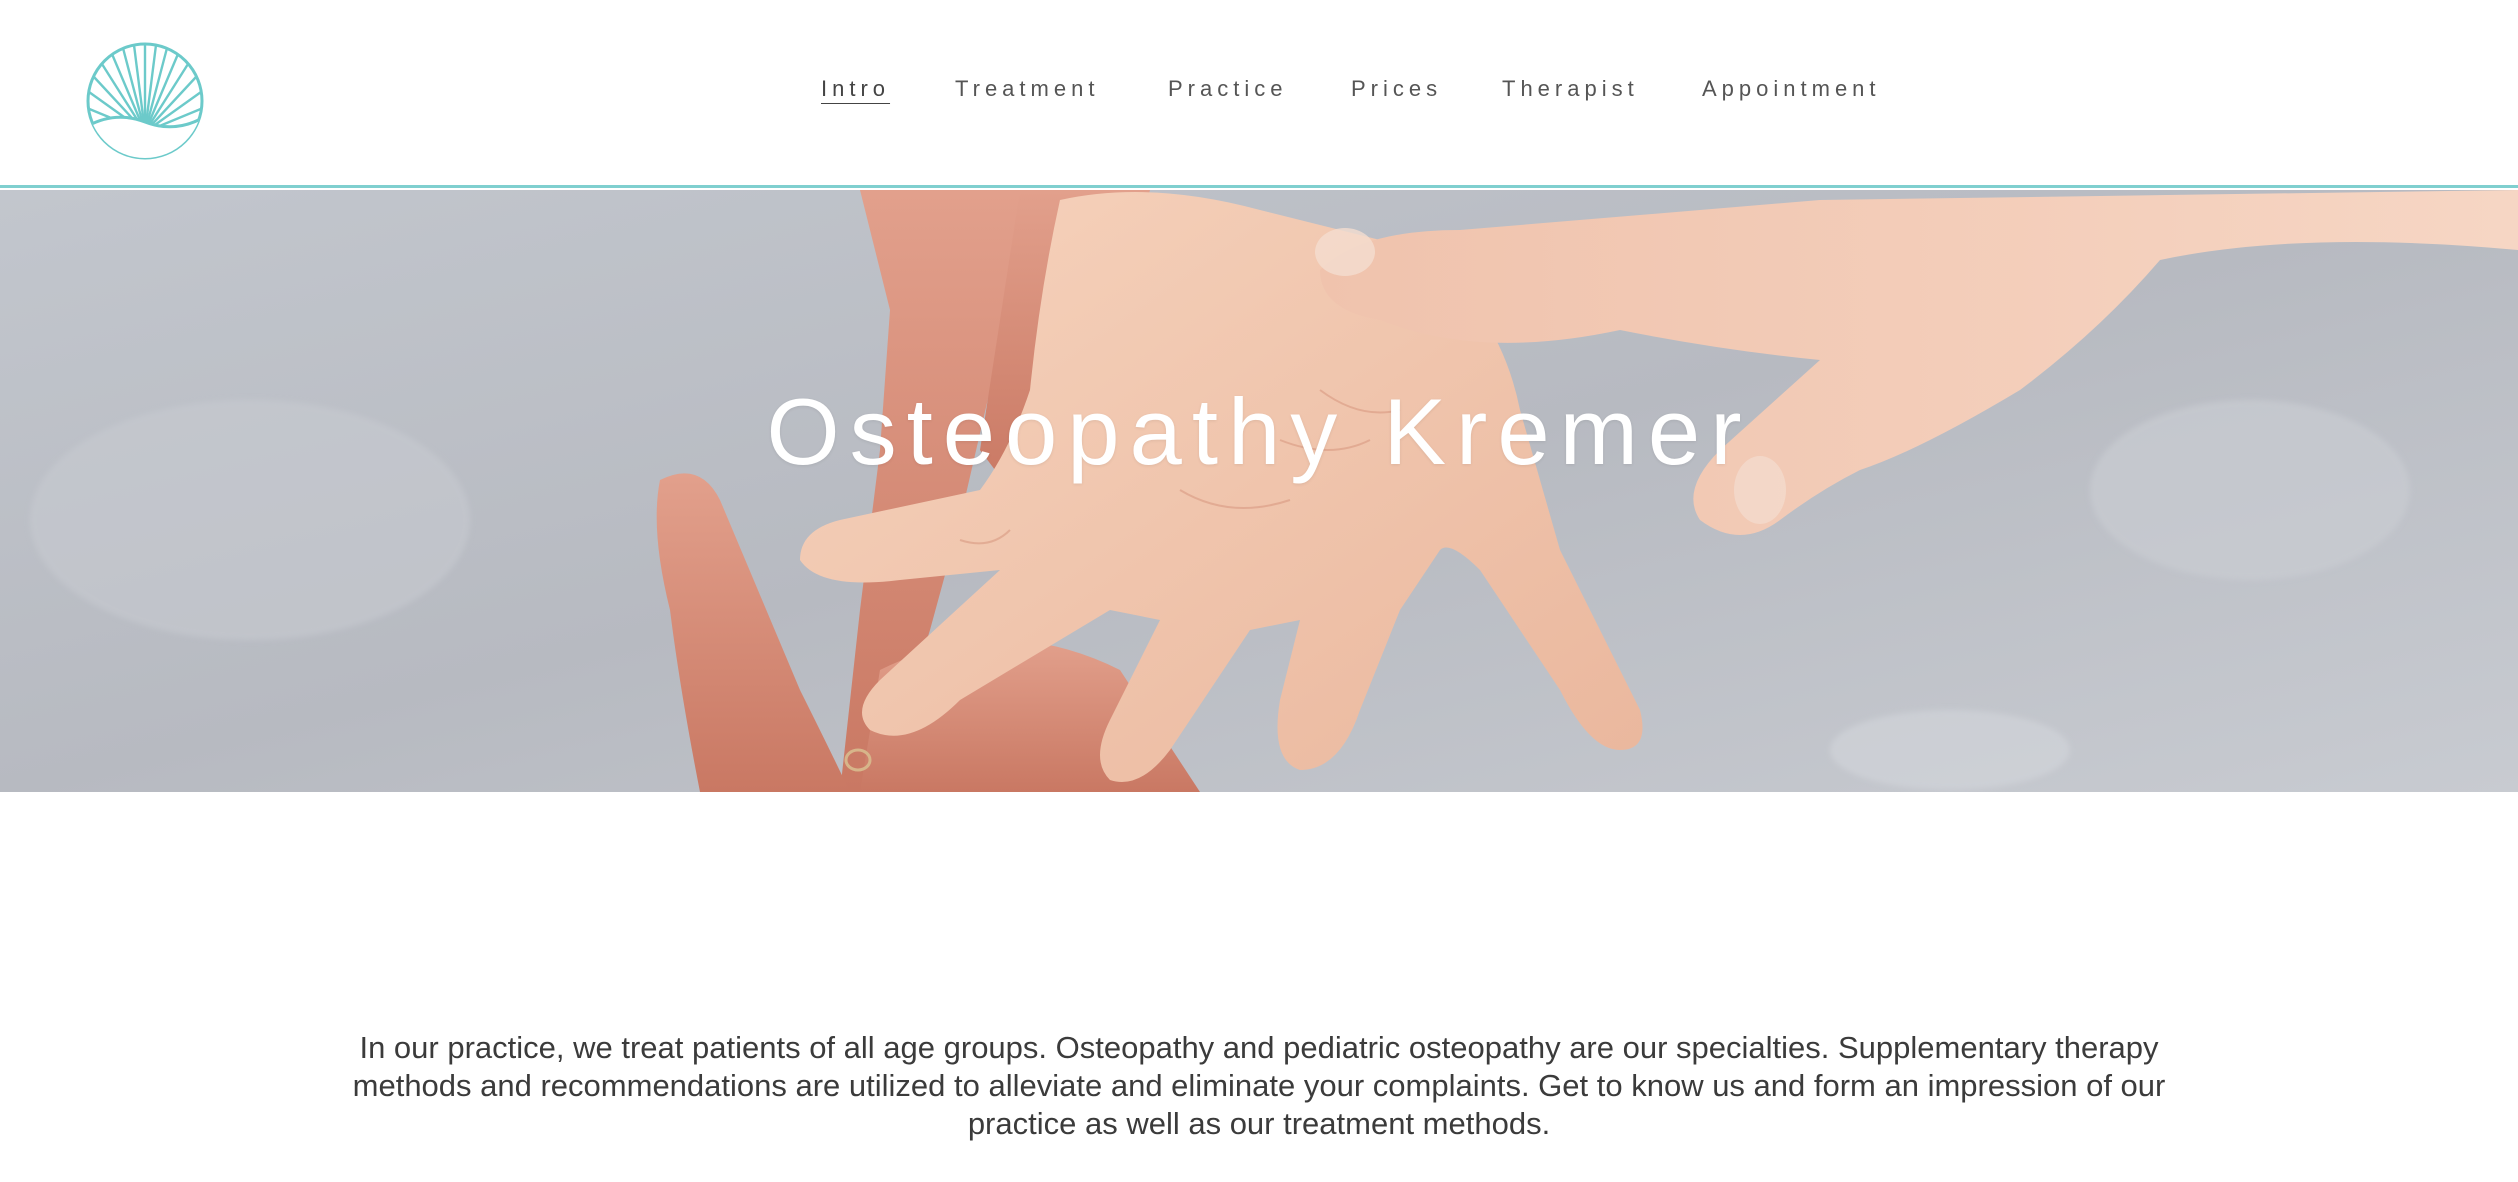 This screenshot has height=1182, width=2518. I want to click on nav-item-prices: Prices, so click(1396, 89).